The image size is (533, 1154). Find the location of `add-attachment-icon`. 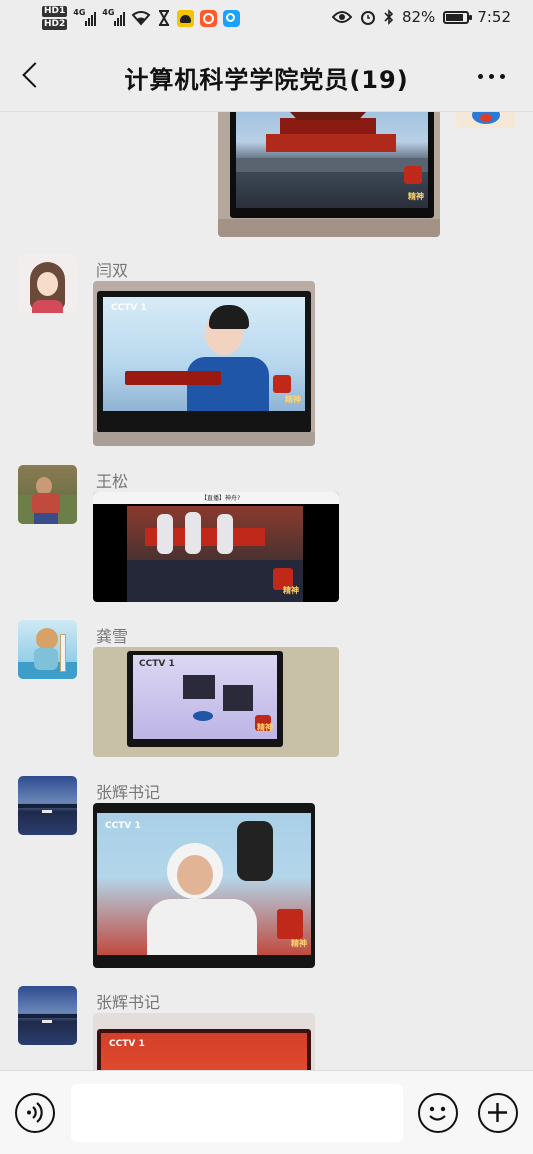

add-attachment-icon is located at coordinates (498, 1113).